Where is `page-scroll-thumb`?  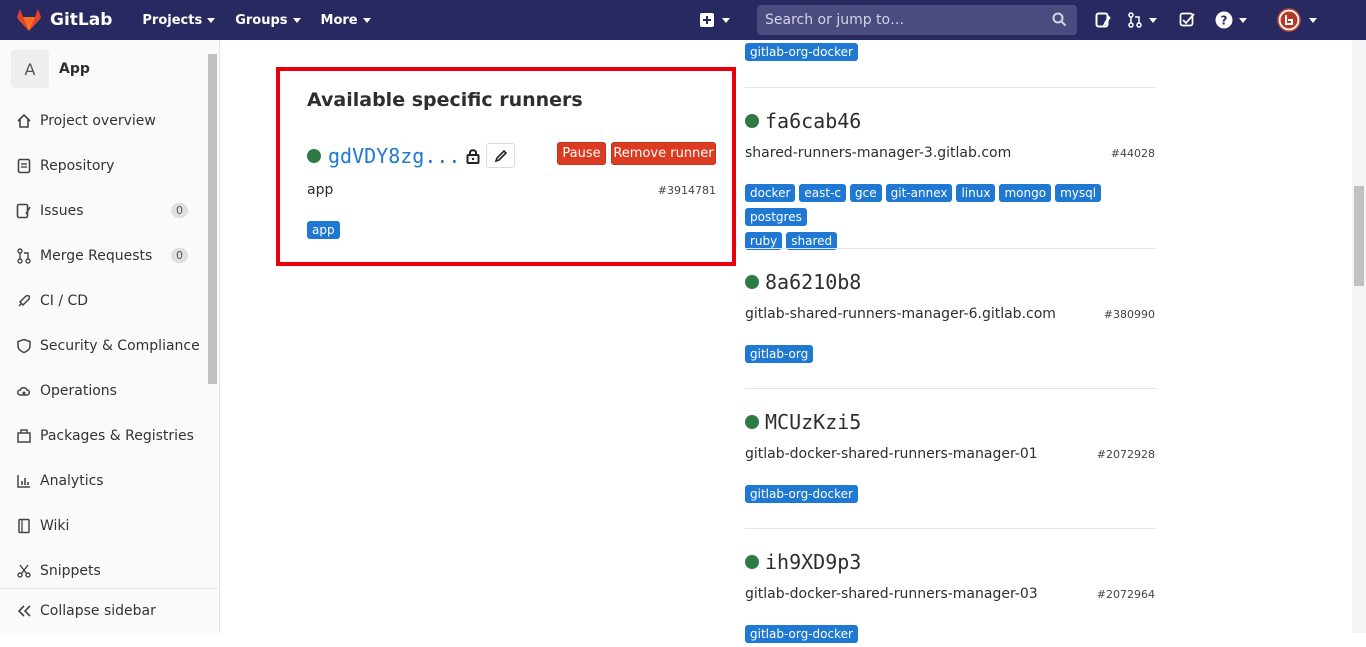 page-scroll-thumb is located at coordinates (1359, 236).